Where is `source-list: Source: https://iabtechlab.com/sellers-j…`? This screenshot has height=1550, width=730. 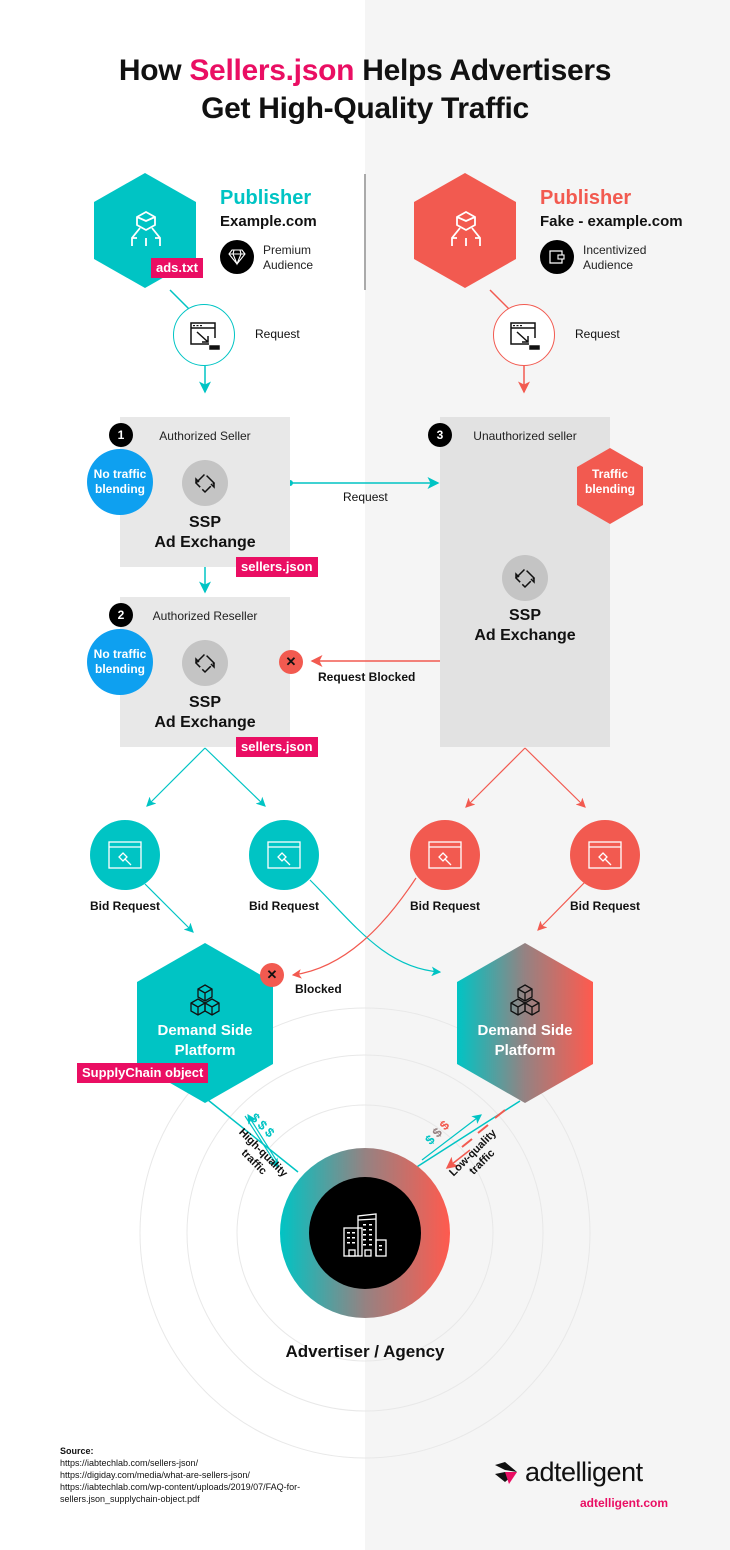 source-list: Source: https://iabtechlab.com/sellers-j… is located at coordinates (180, 1475).